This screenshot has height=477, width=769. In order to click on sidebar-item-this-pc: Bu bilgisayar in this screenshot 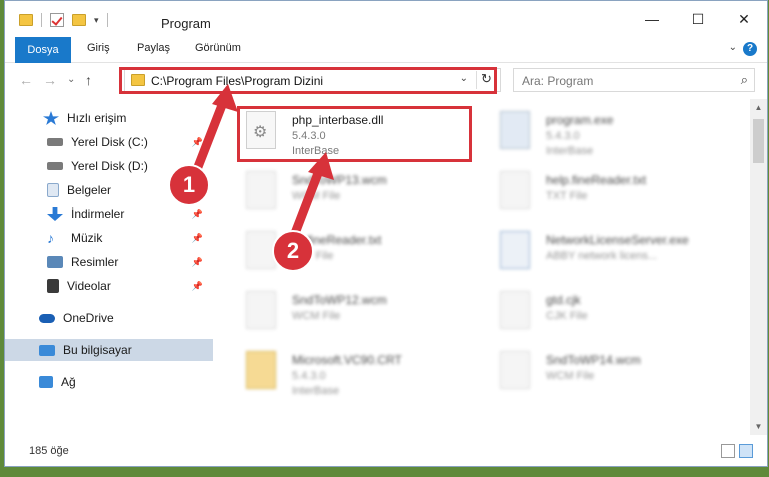, I will do `click(109, 350)`.